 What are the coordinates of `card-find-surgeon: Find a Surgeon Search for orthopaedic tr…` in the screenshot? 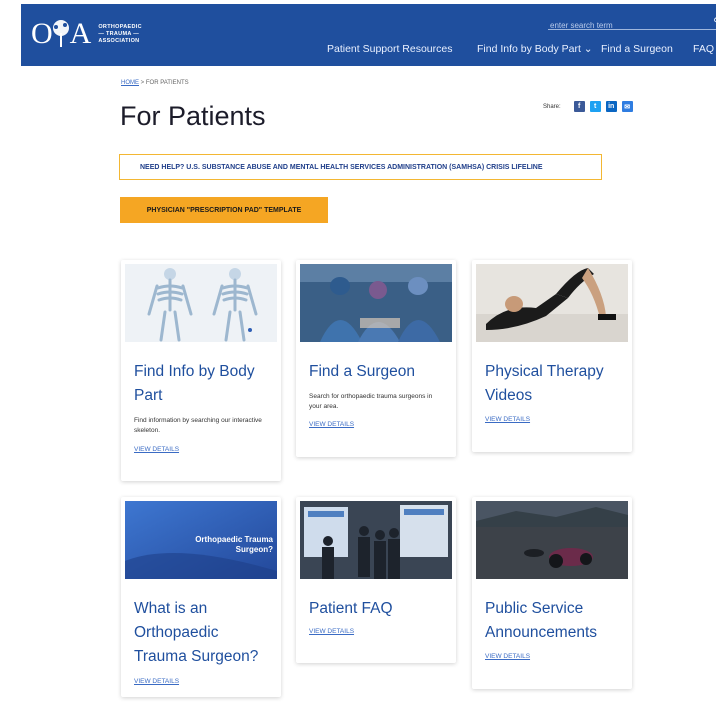 It's located at (376, 358).